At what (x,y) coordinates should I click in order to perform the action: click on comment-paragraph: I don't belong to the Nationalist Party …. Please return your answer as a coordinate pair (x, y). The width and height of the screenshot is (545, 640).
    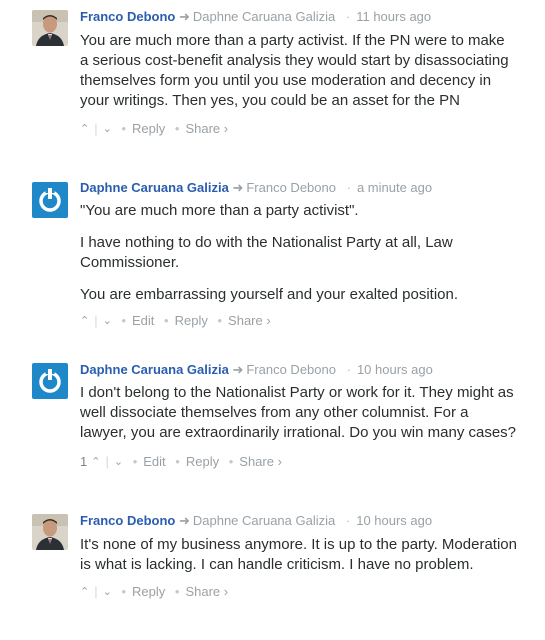
    Looking at the image, I should click on (298, 412).